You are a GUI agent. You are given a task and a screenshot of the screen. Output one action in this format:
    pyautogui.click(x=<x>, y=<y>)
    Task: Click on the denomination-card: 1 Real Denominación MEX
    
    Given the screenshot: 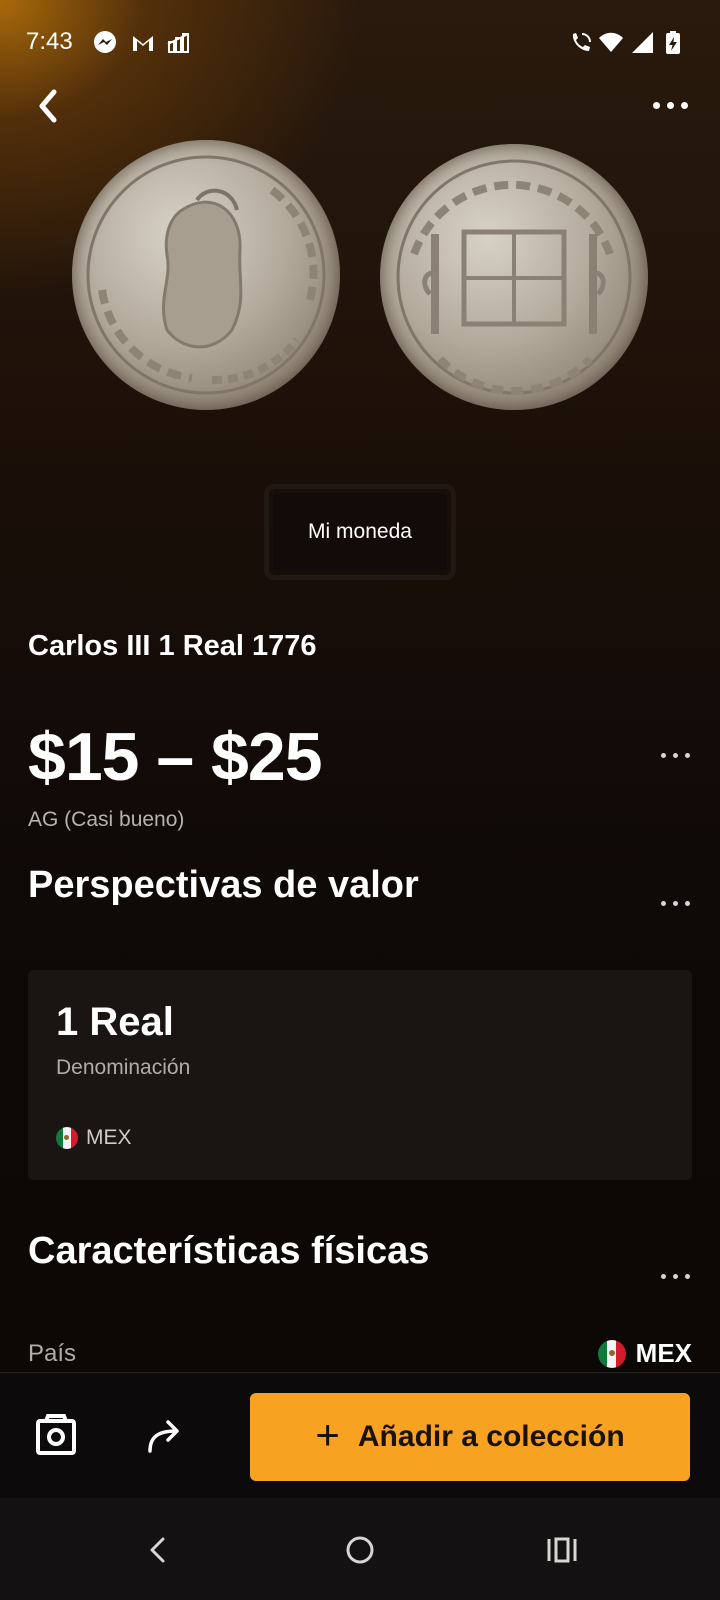 What is the action you would take?
    pyautogui.click(x=360, y=1075)
    